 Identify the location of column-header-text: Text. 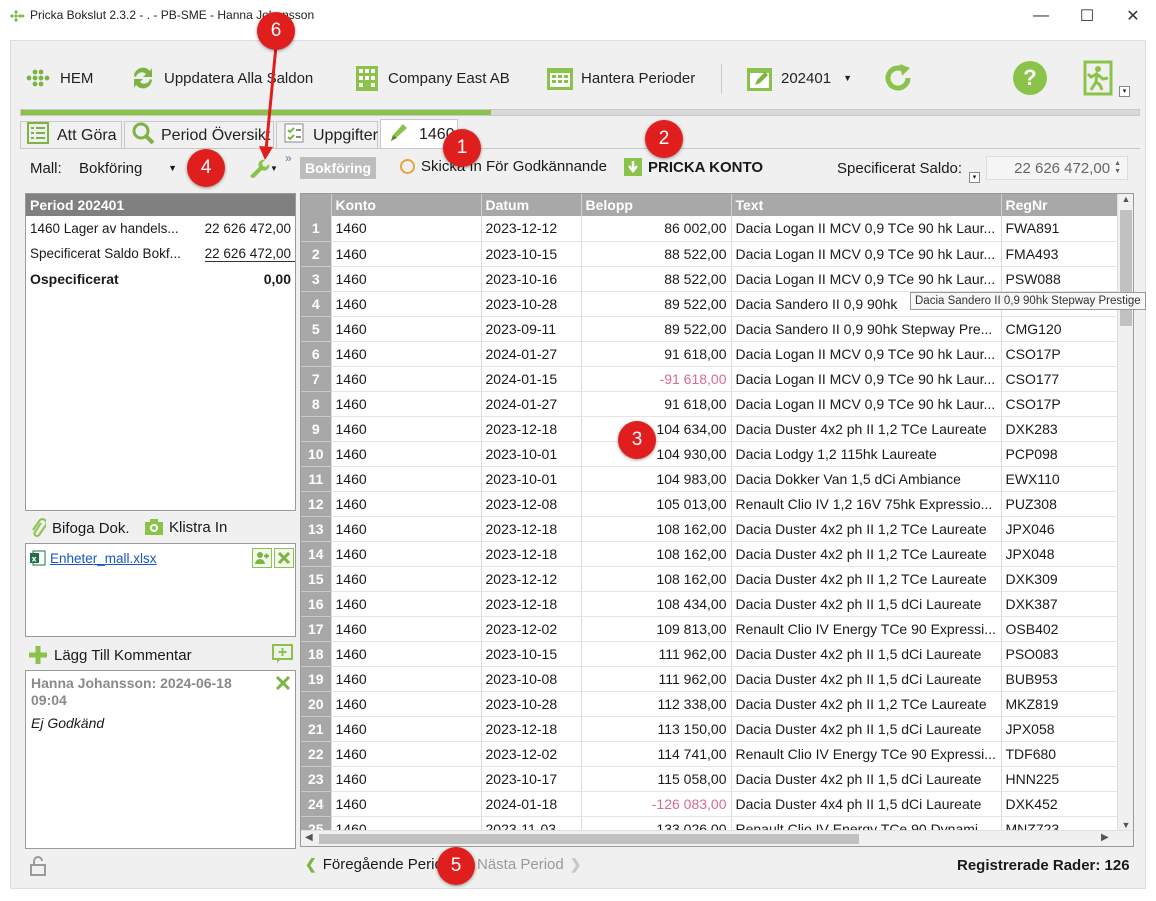
(866, 205).